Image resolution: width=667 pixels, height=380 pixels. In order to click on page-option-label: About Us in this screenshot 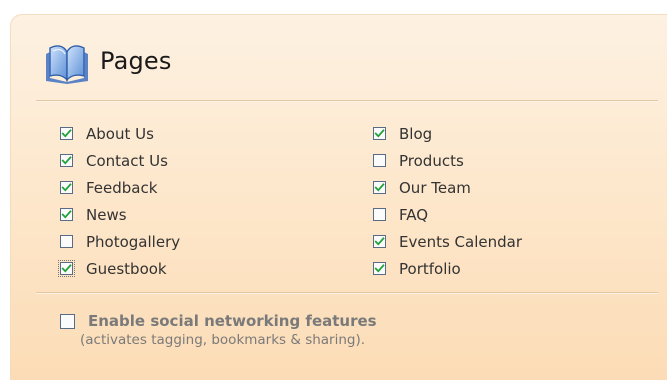, I will do `click(120, 133)`.